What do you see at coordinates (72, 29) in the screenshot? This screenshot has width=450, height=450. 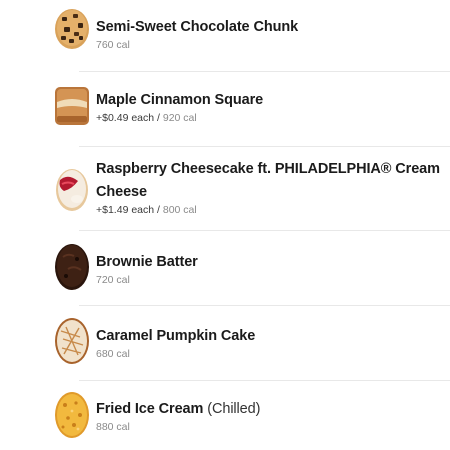 I see `chocolate-chunk-cookie-icon` at bounding box center [72, 29].